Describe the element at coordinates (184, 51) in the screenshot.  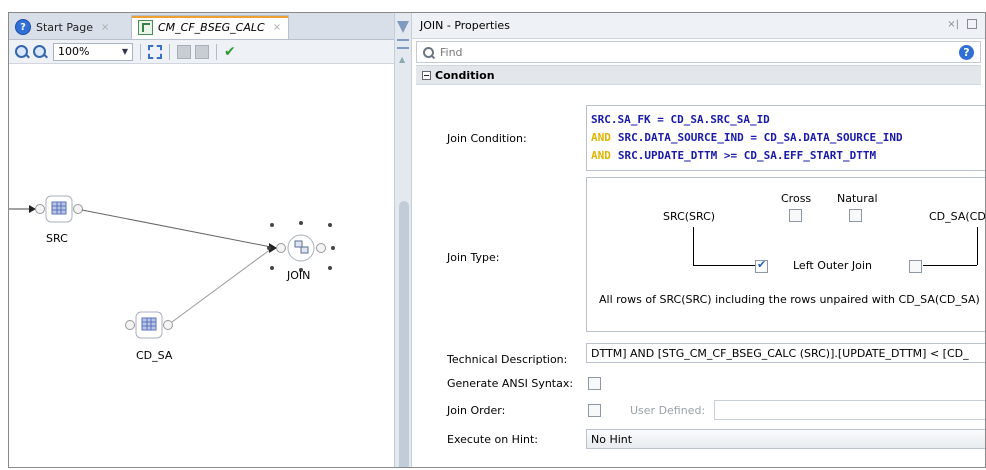
I see `layout-icon` at that location.